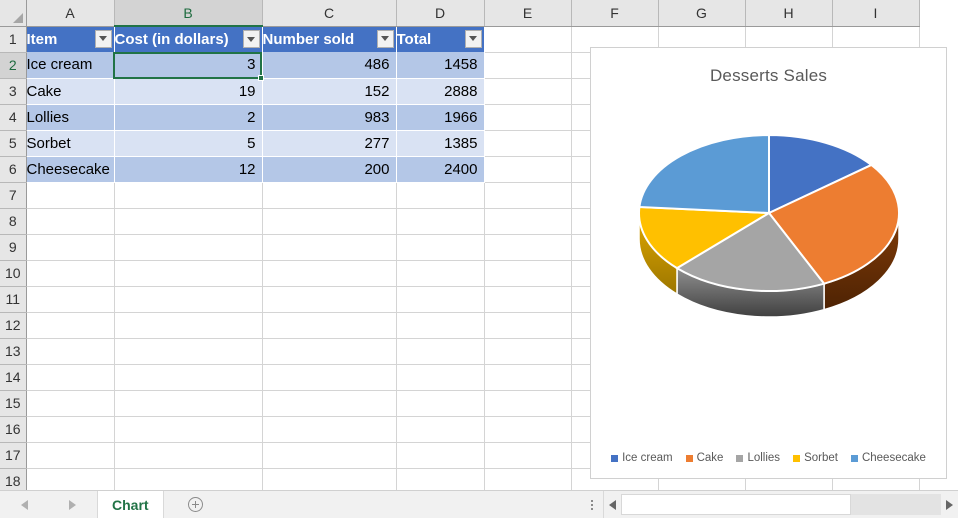  What do you see at coordinates (440, 143) in the screenshot?
I see `cell-D5: 1385` at bounding box center [440, 143].